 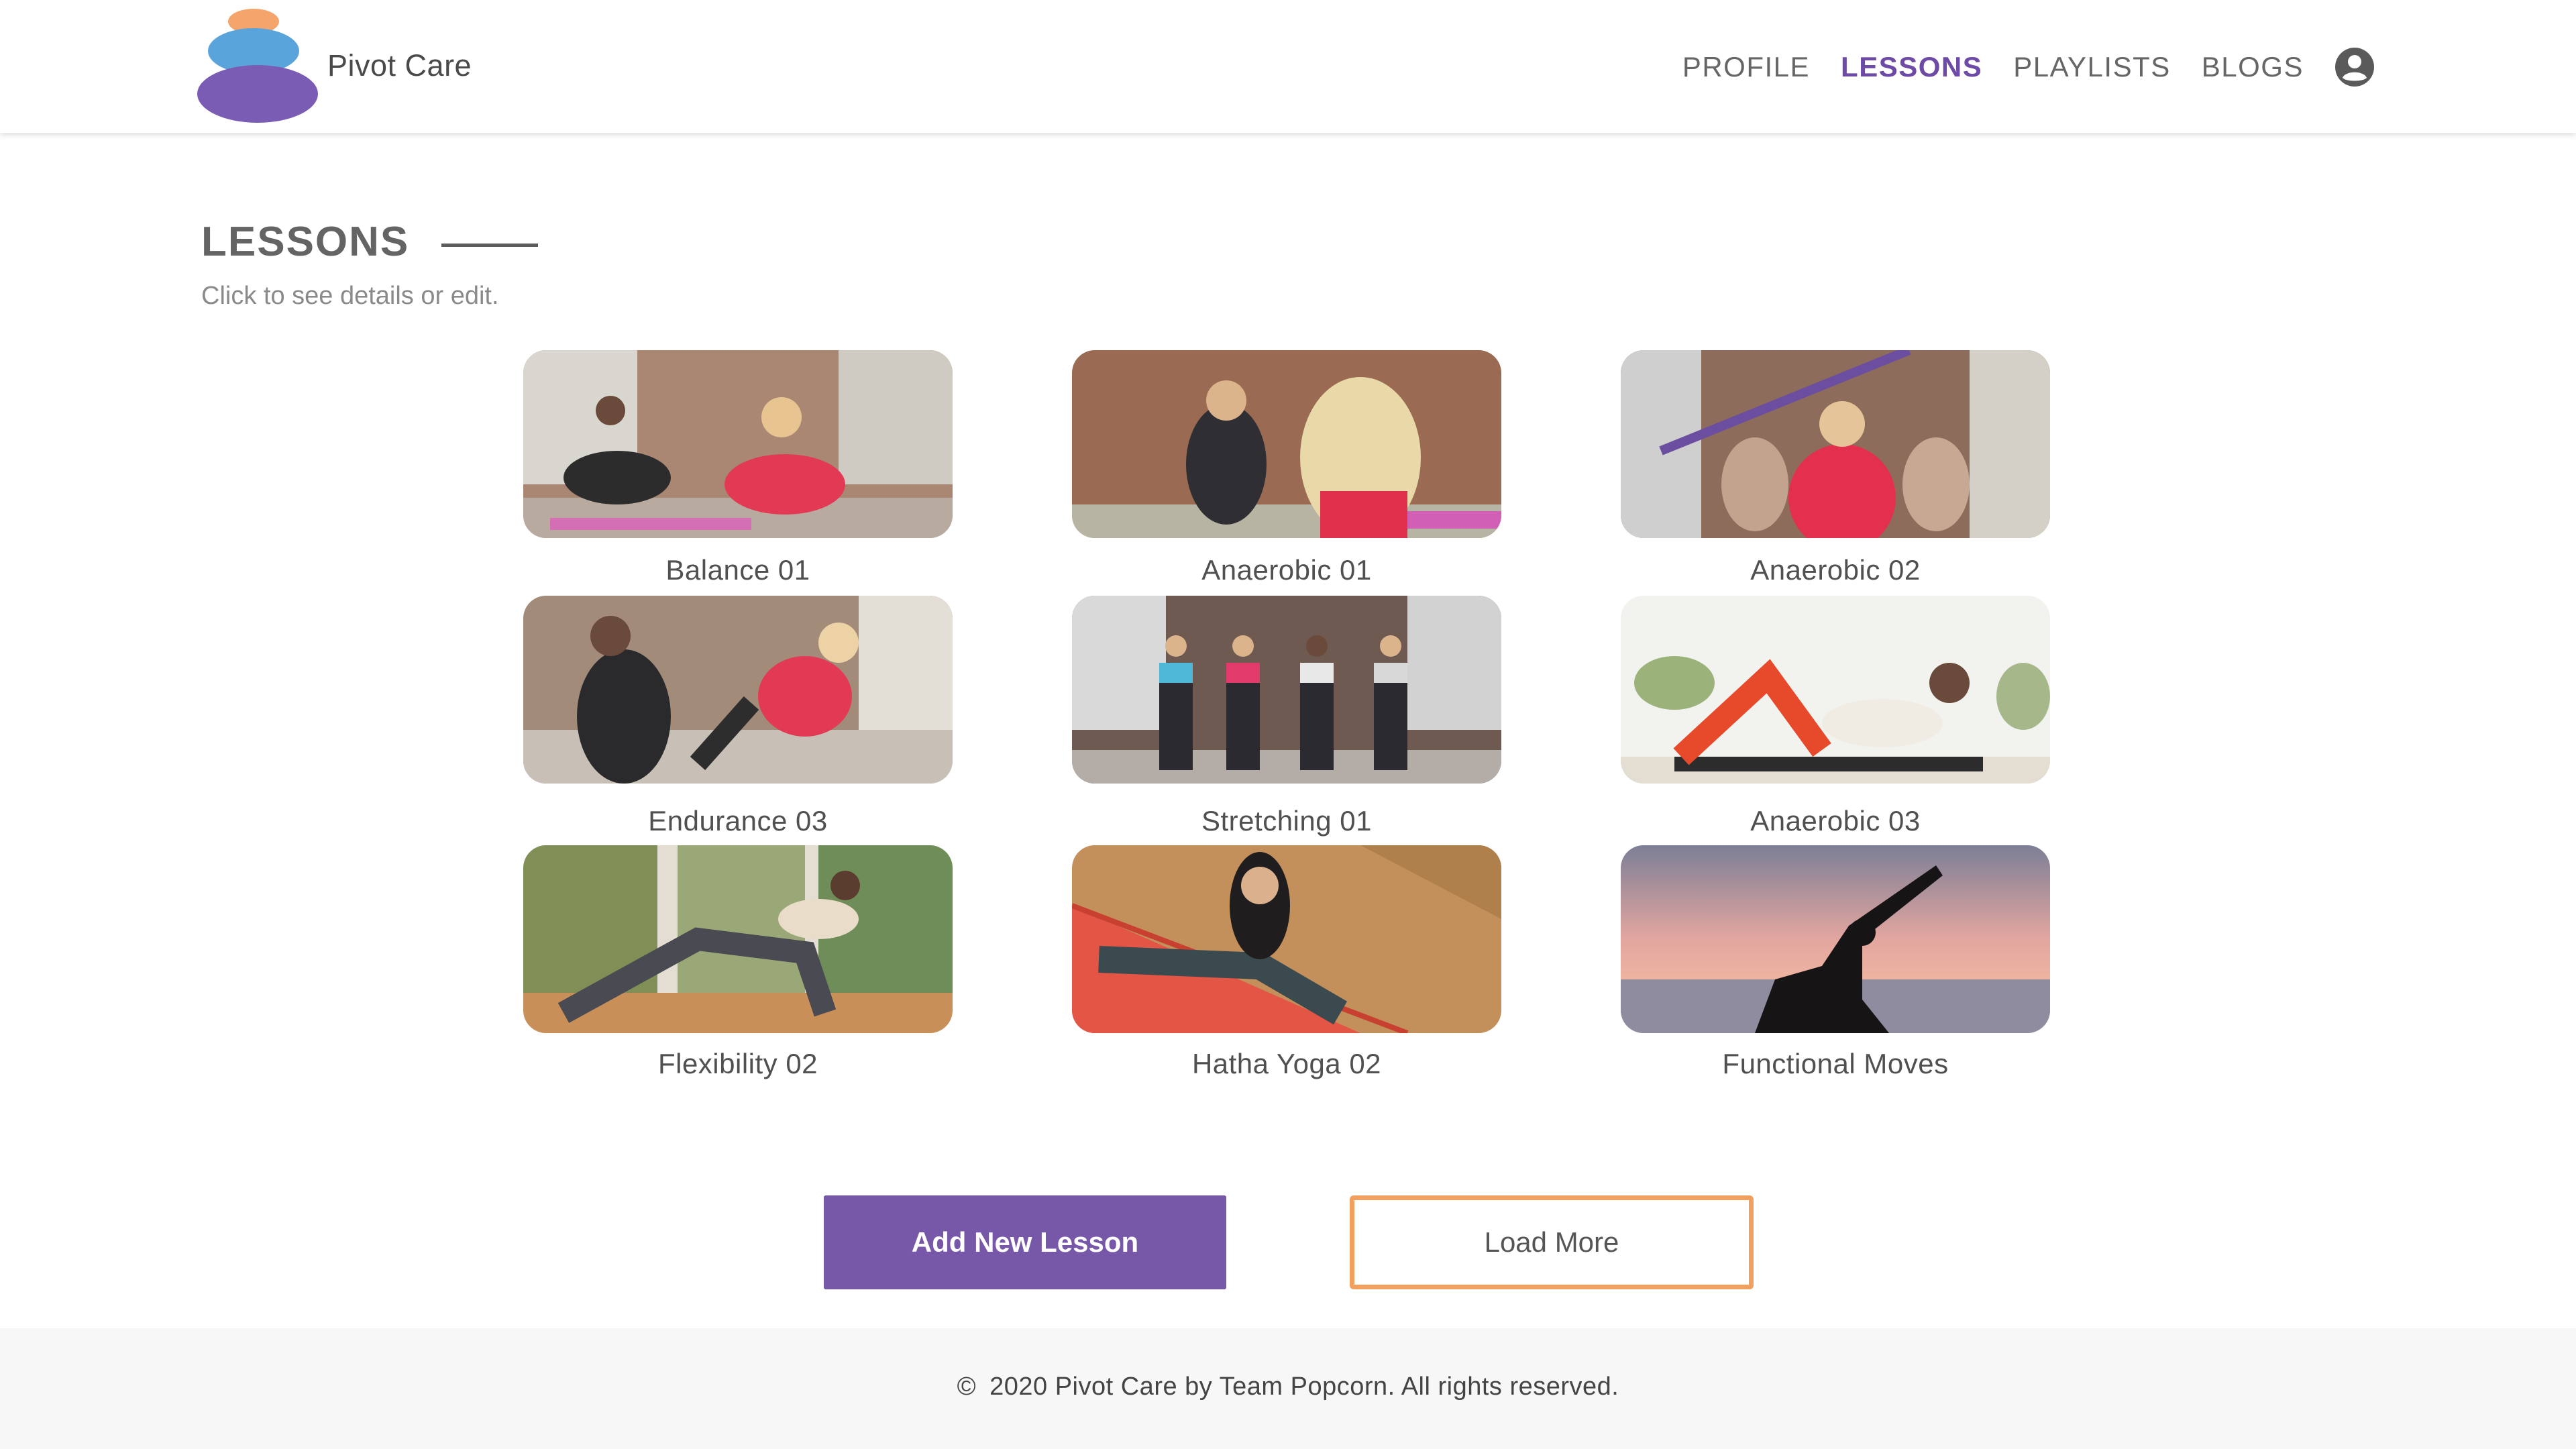 I want to click on lesson-title: Hatha Yoga 02, so click(x=1286, y=1063).